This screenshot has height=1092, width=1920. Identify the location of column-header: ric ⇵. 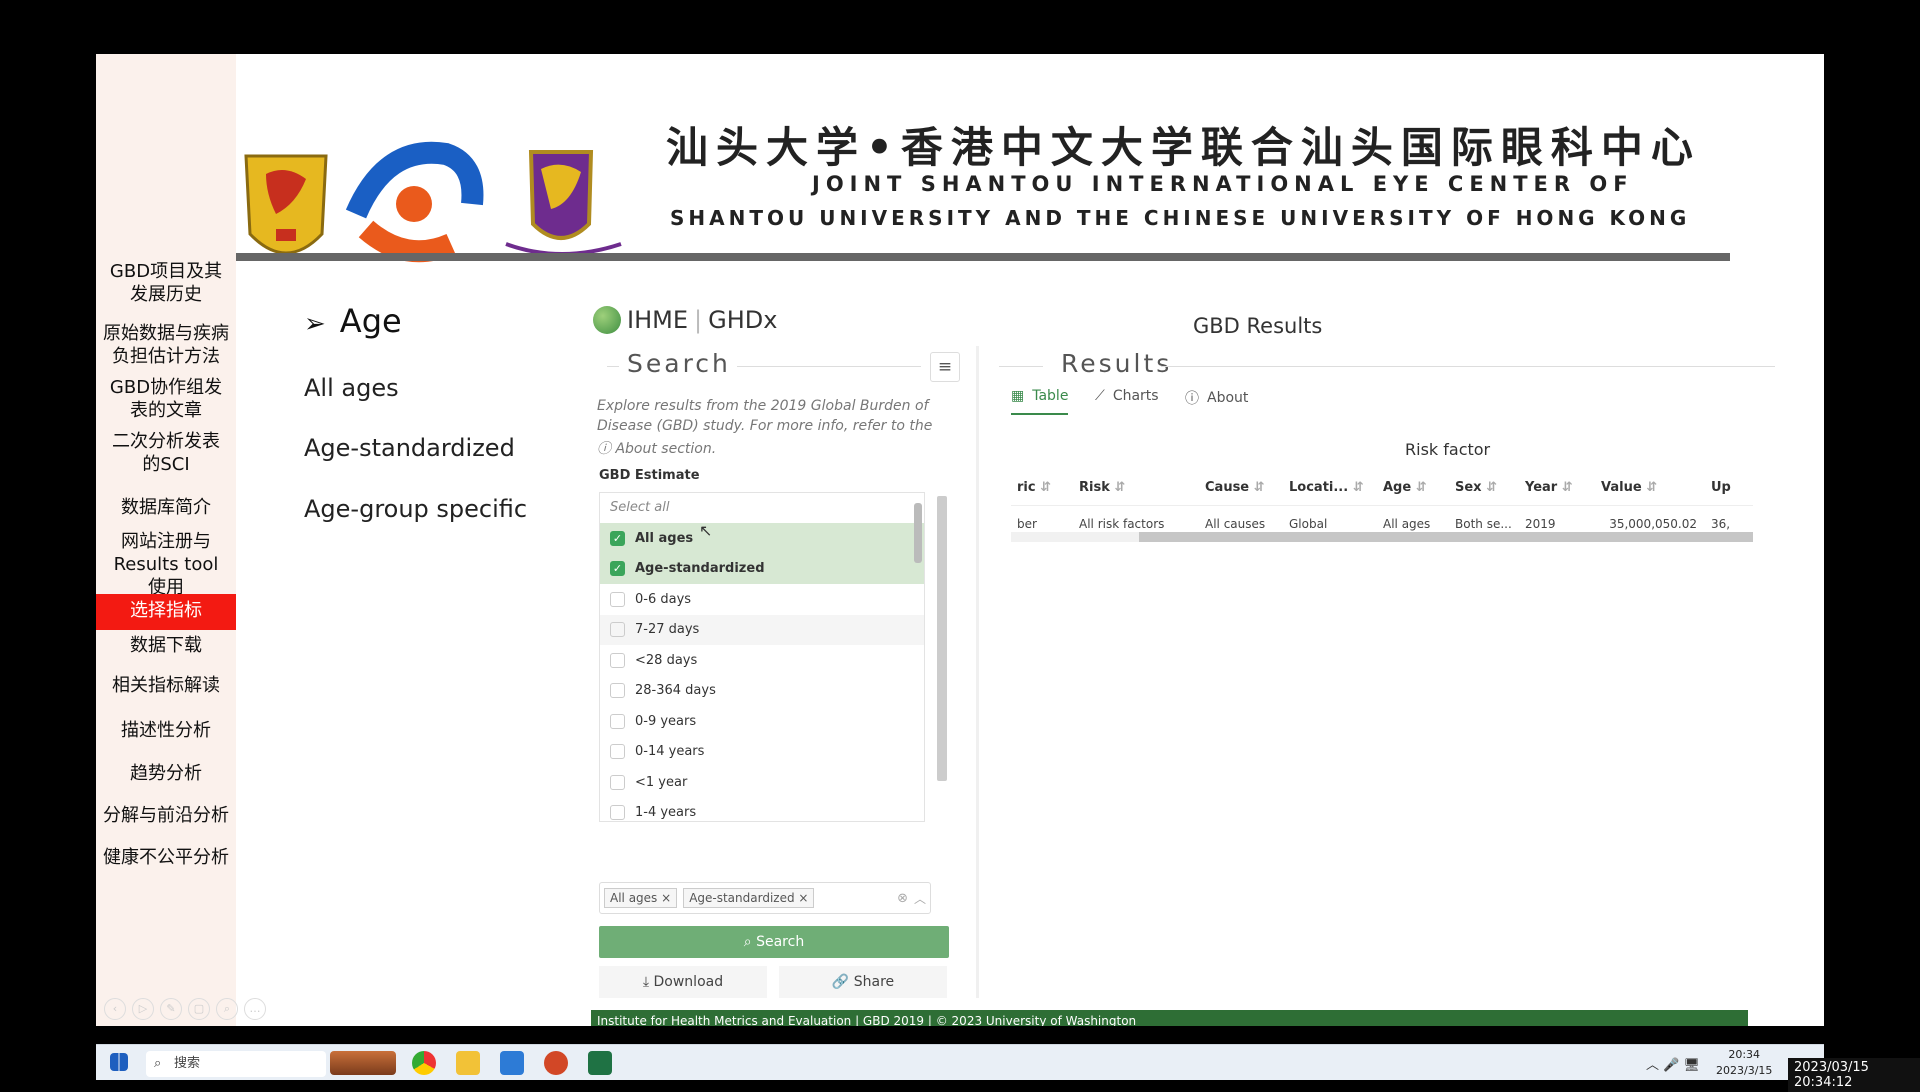
(1042, 487).